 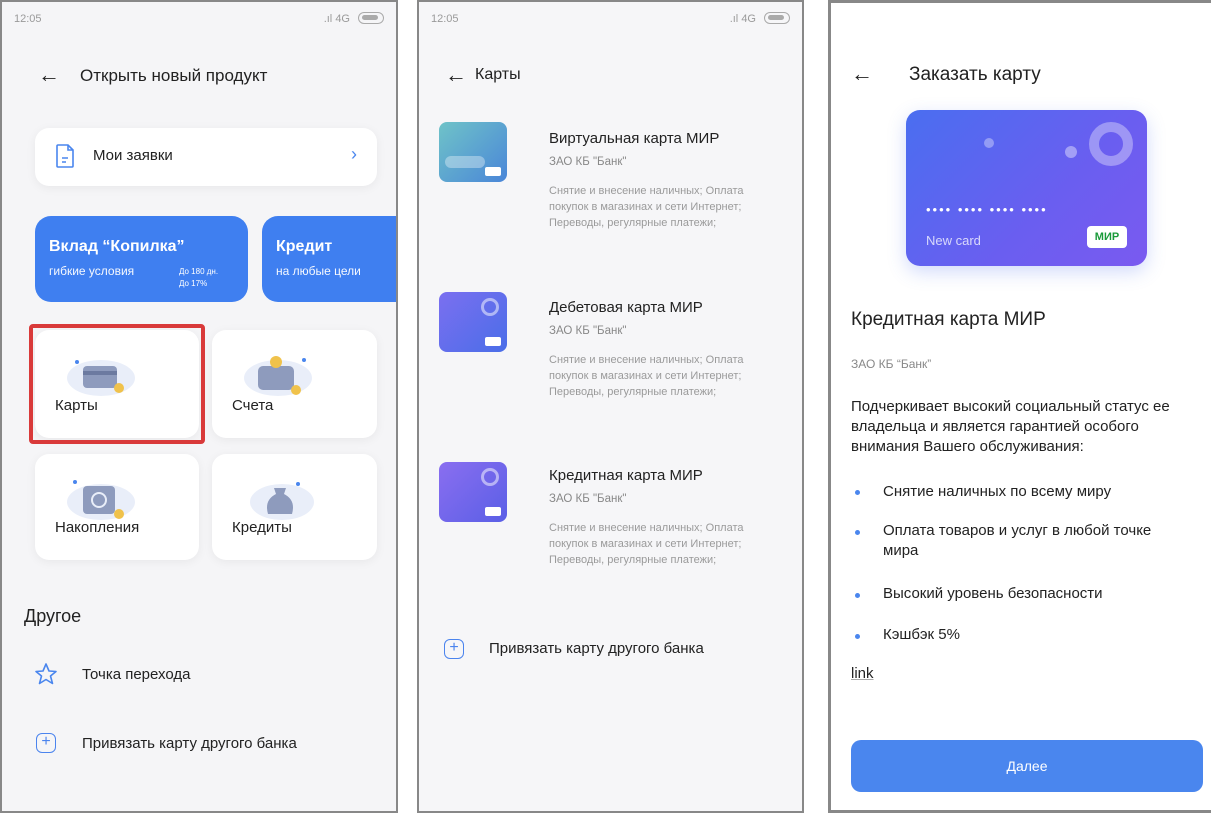 What do you see at coordinates (136, 674) in the screenshot?
I see `other-item-label: Точка перехода` at bounding box center [136, 674].